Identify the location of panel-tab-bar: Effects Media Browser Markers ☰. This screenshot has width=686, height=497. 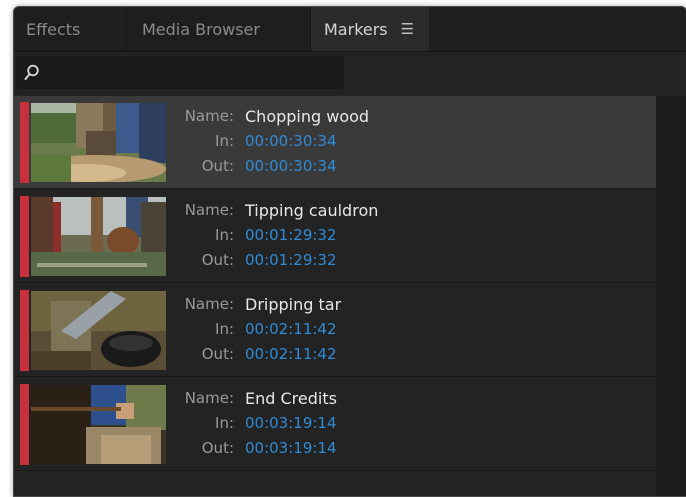
(350, 29).